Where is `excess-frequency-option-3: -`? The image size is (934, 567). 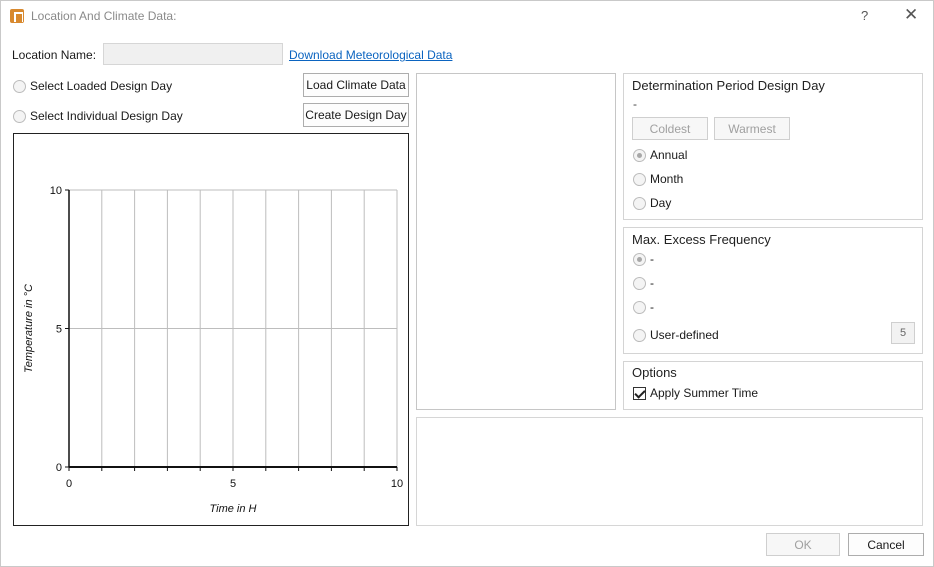
excess-frequency-option-3: - is located at coordinates (643, 307).